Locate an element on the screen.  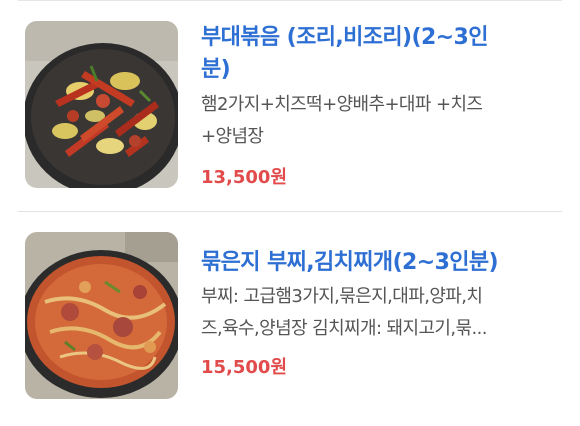
menu-item-price: 15,500원 is located at coordinates (244, 367).